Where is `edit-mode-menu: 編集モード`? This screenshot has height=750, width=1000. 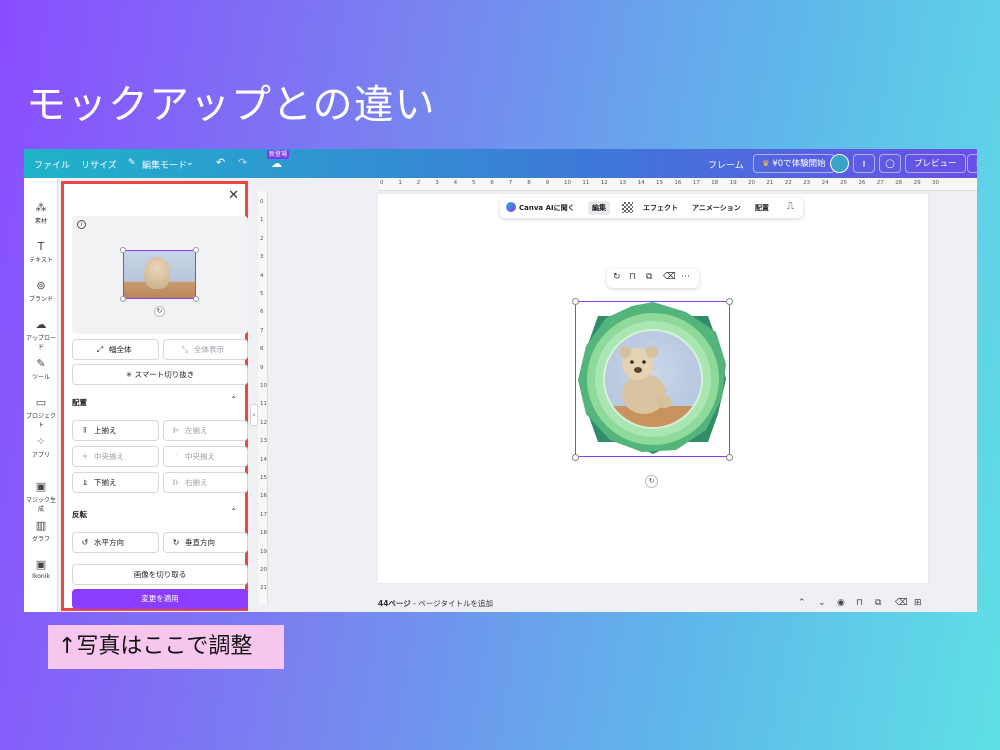
edit-mode-menu: 編集モード is located at coordinates (164, 164).